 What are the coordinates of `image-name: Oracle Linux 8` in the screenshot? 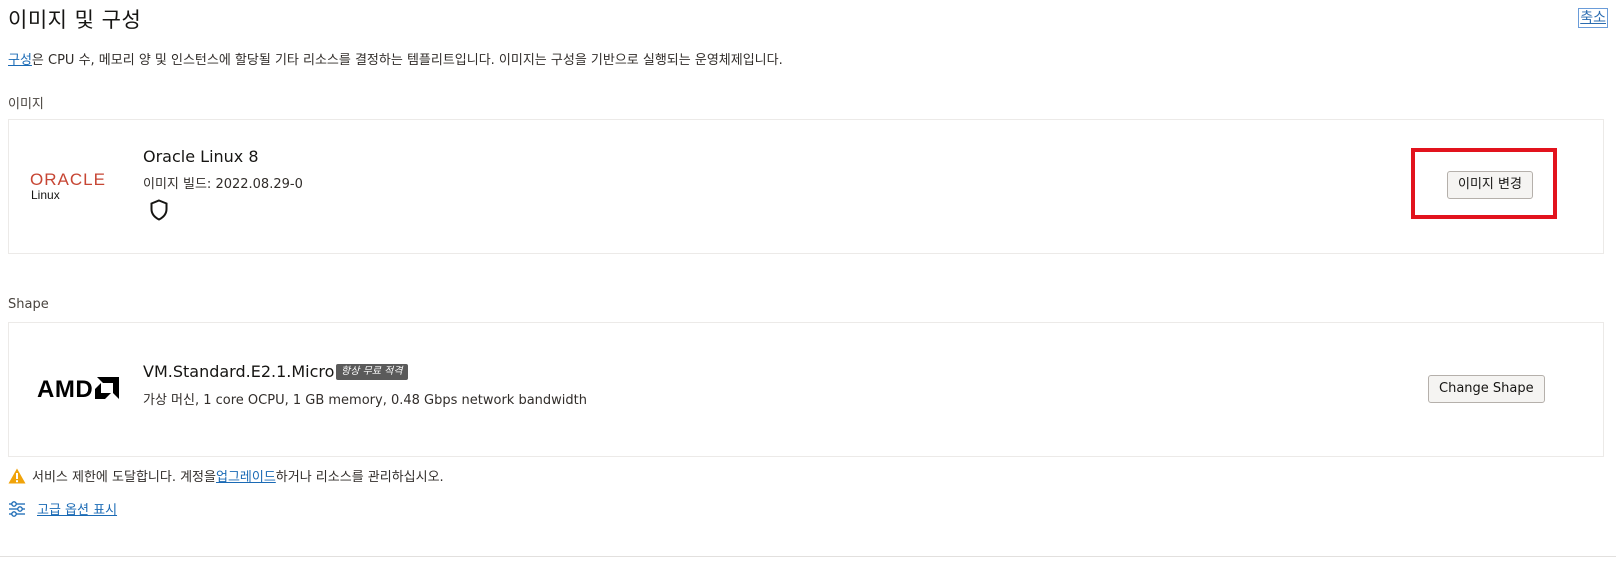 It's located at (201, 156).